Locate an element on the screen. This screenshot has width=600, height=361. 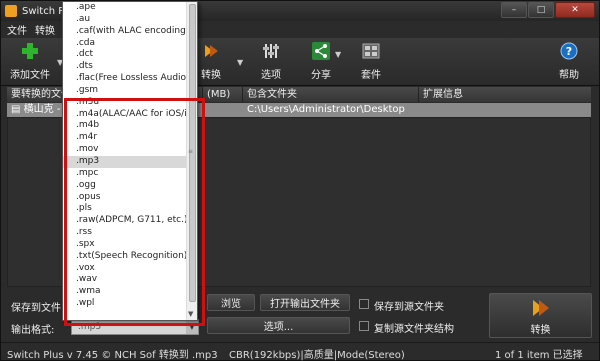
column-extended-info: 扩展信息 is located at coordinates (505, 94).